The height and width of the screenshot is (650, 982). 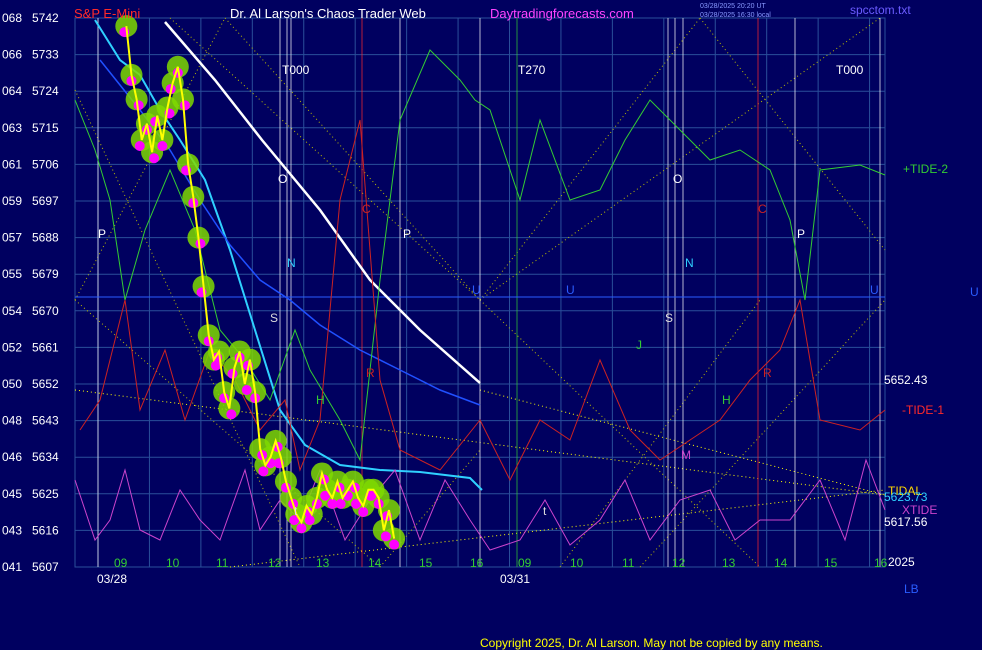 What do you see at coordinates (12, 274) in the screenshot?
I see `y-tick-code: 055` at bounding box center [12, 274].